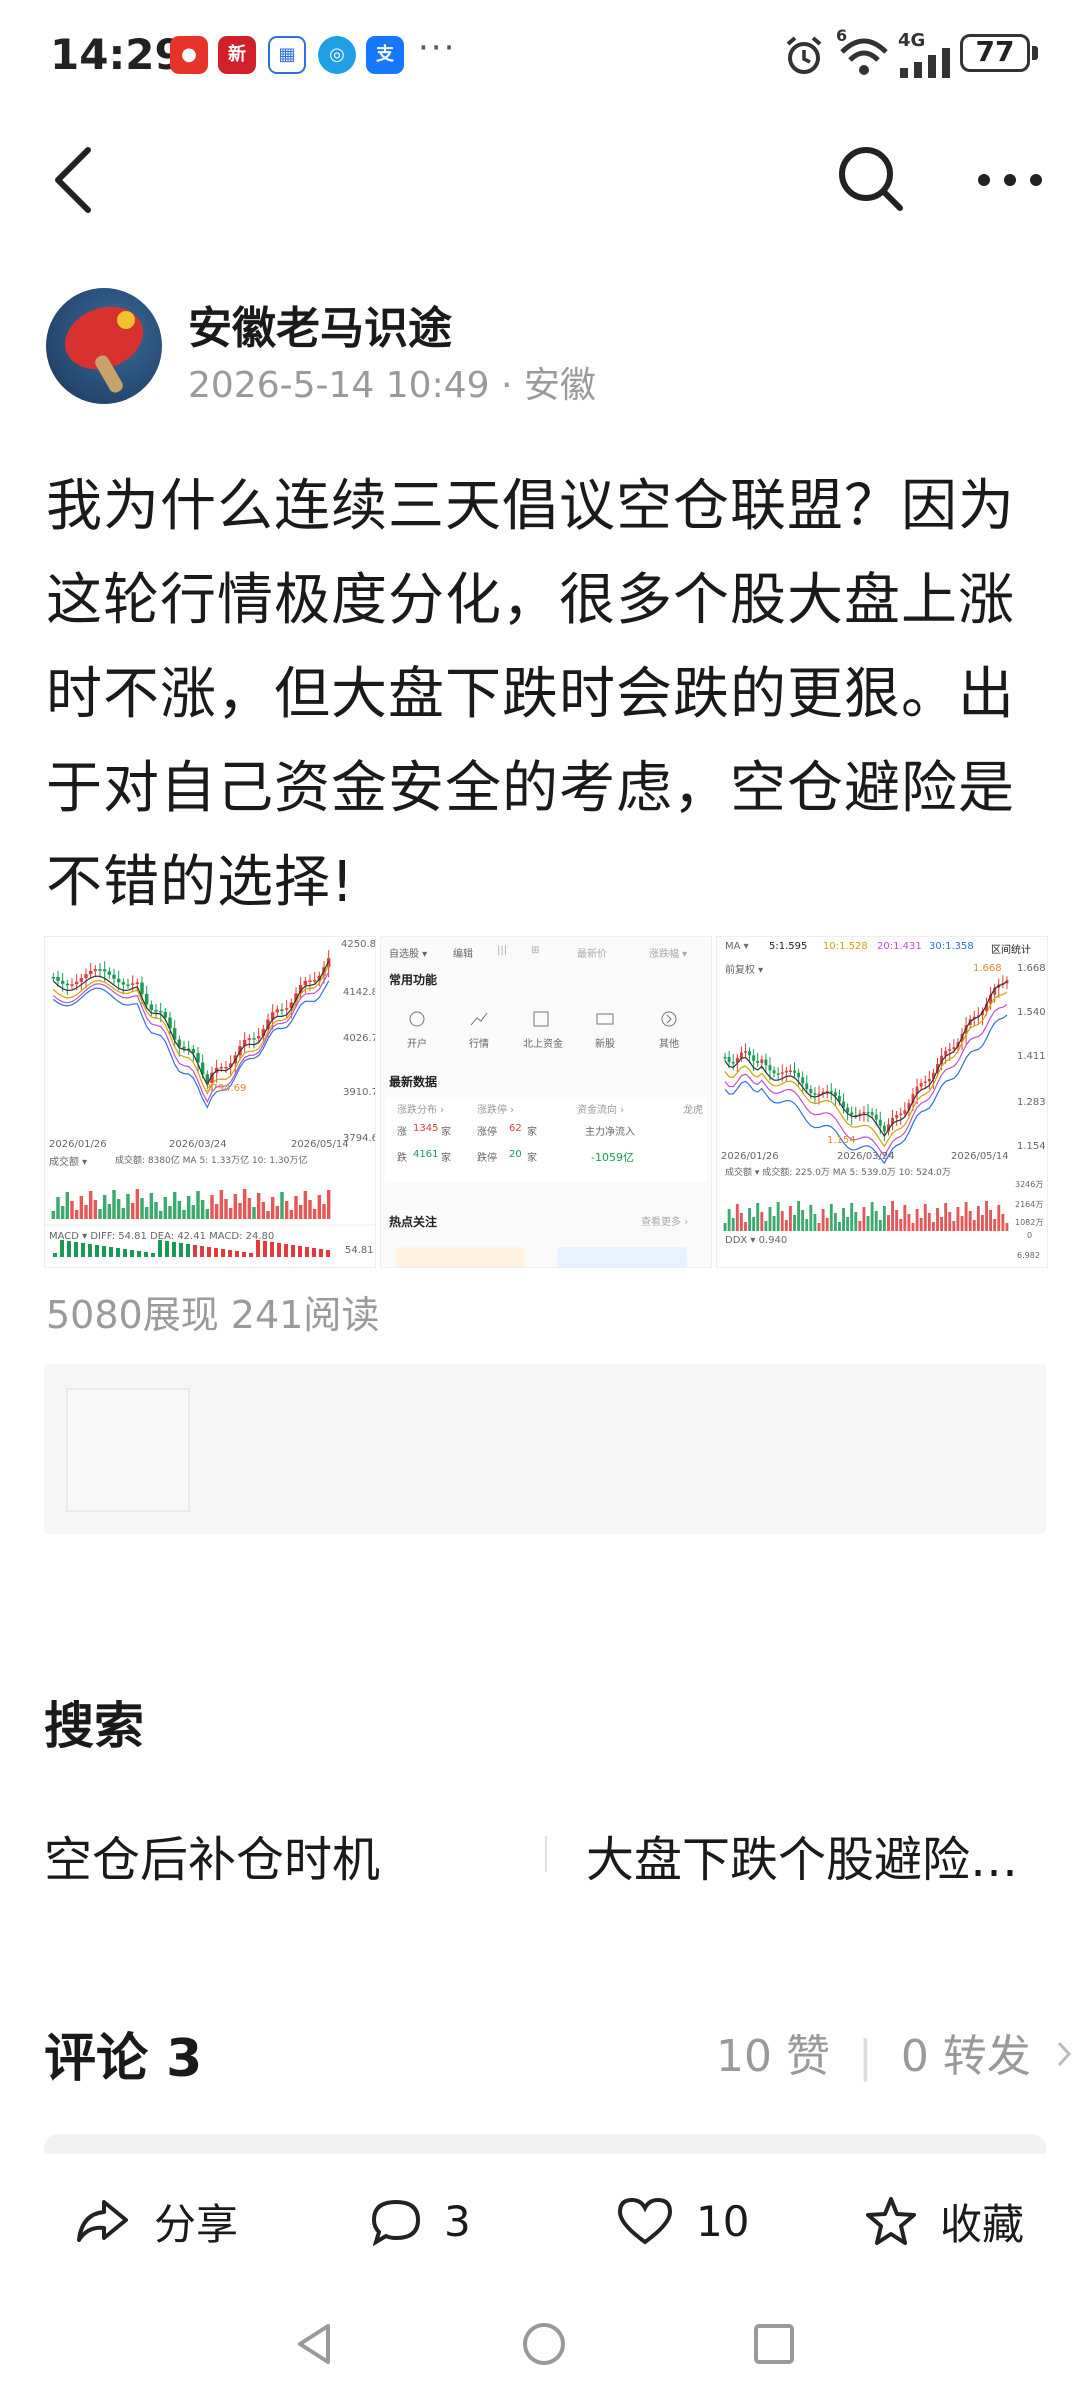 Image resolution: width=1088 pixels, height=2400 pixels. Describe the element at coordinates (402, 1158) in the screenshot. I see `fall-label: 跌` at that location.